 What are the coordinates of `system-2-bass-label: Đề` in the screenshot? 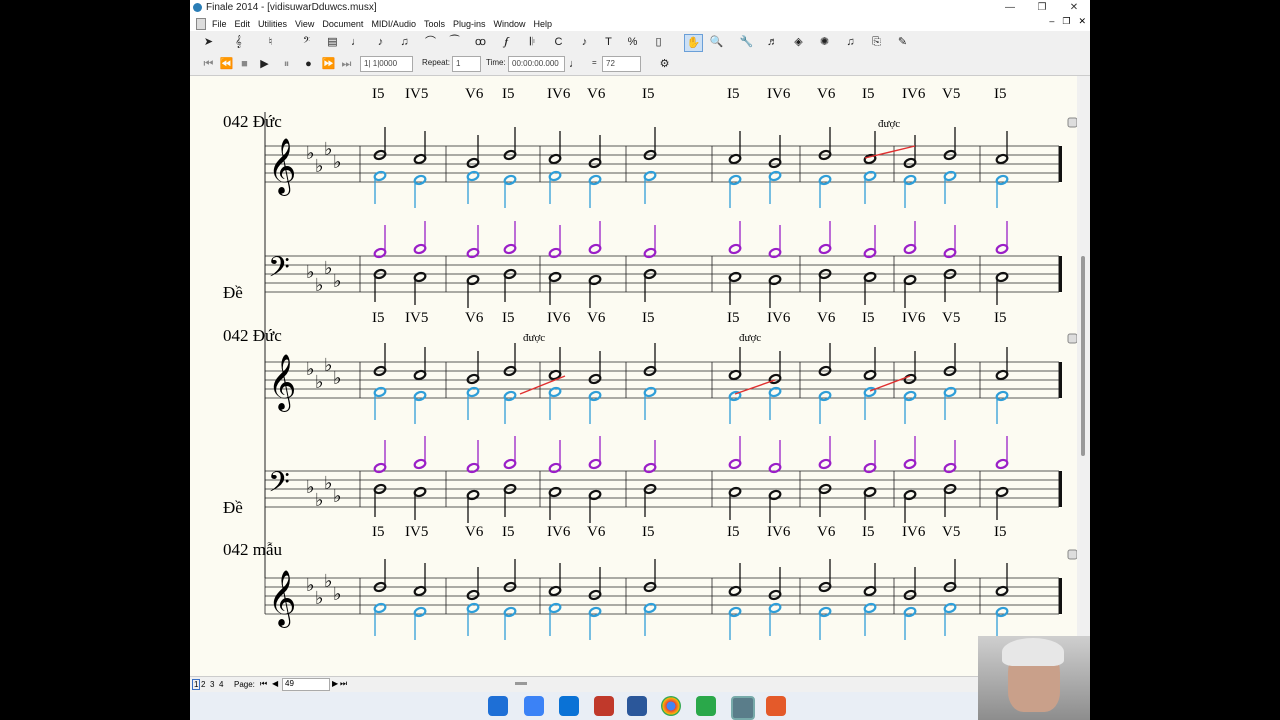 It's located at (233, 507).